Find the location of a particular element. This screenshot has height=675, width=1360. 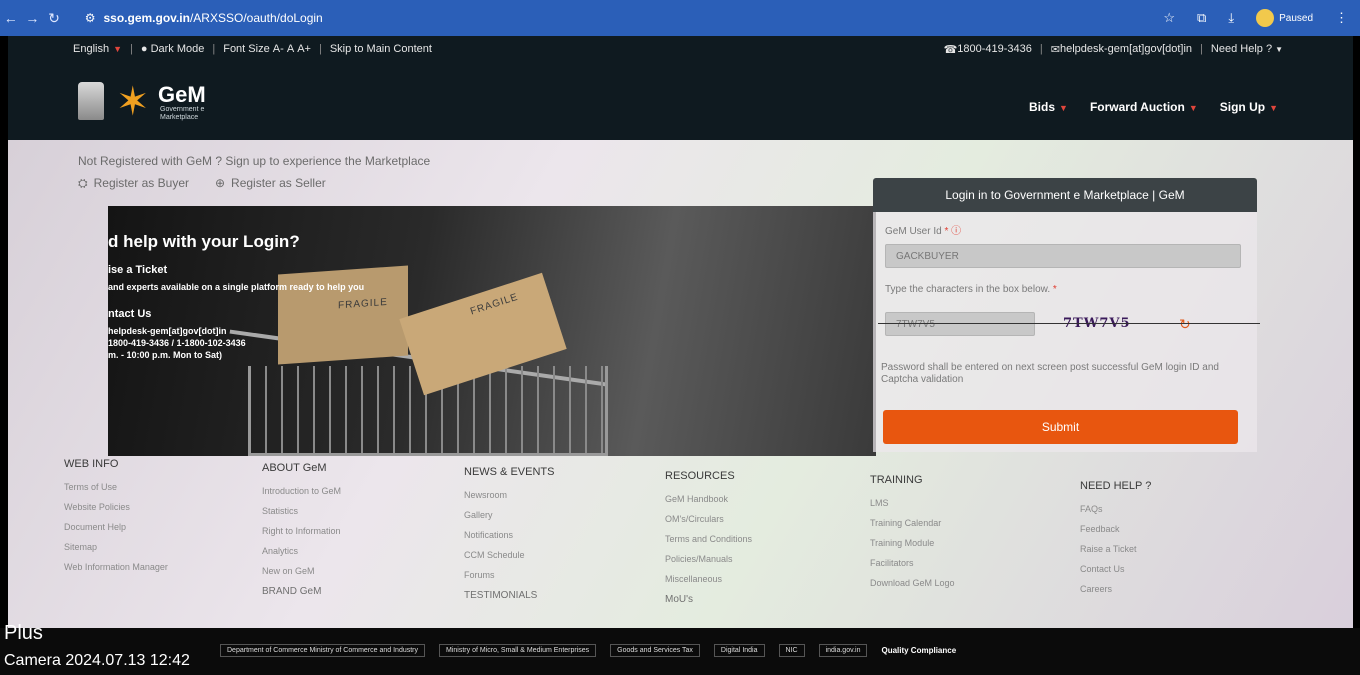

contact-phone: 1800-419-3436 / 1-1800-102-3436 is located at coordinates (177, 343).